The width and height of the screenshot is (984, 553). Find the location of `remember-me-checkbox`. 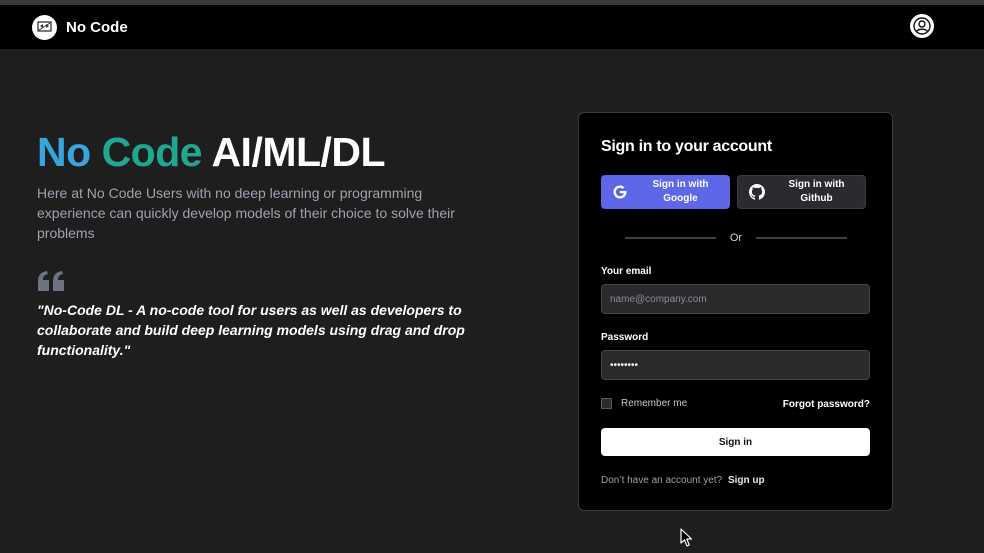

remember-me-checkbox is located at coordinates (606, 403).